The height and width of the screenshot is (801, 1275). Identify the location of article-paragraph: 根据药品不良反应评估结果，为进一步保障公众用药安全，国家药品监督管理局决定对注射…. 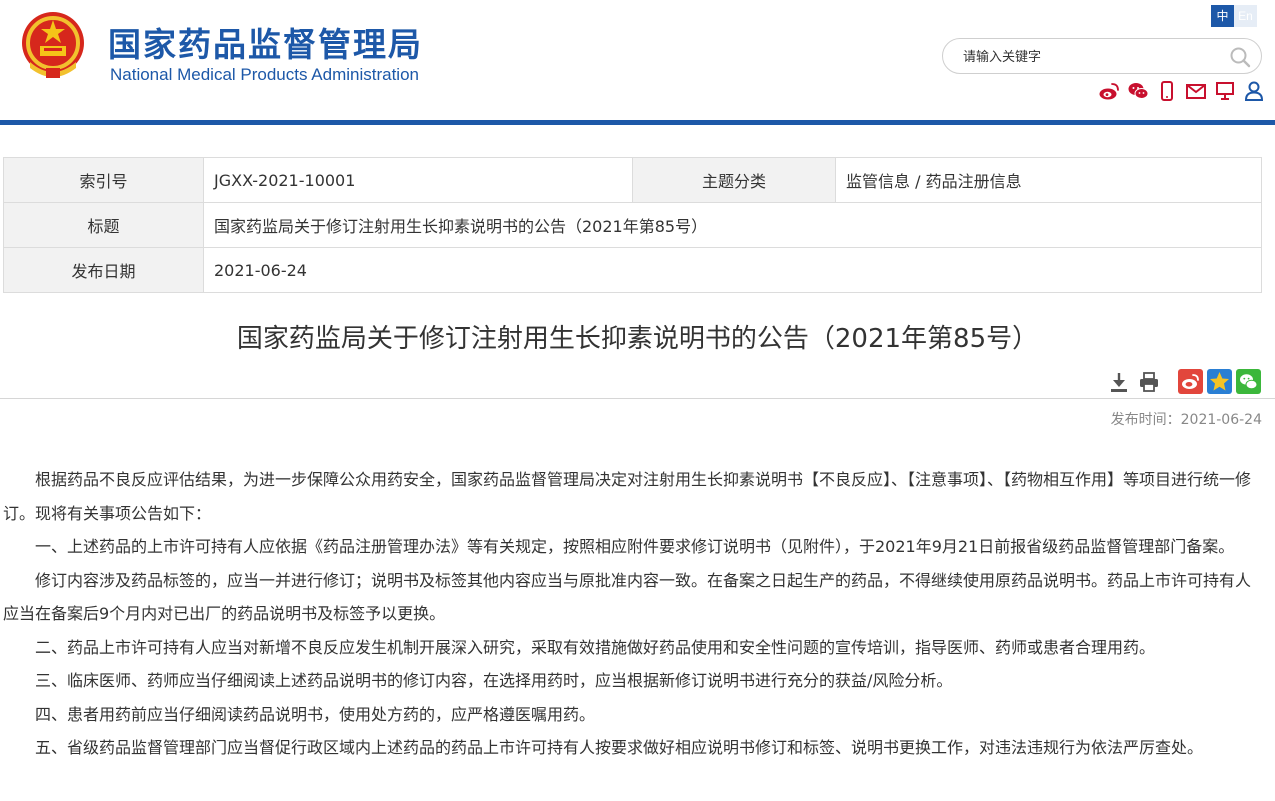
(627, 496).